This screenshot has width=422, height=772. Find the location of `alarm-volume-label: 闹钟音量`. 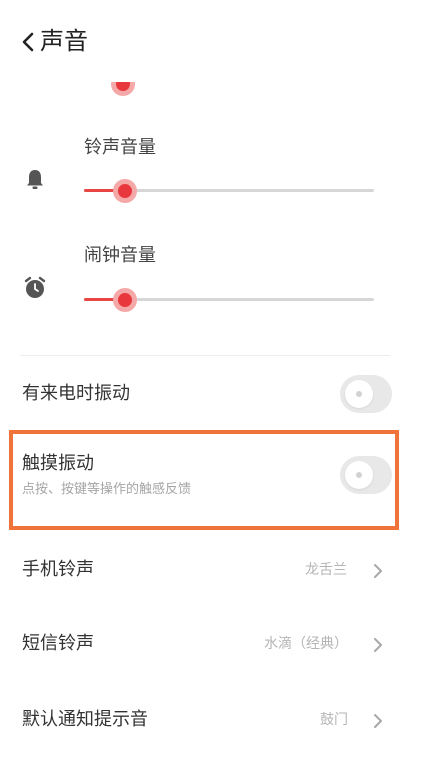

alarm-volume-label: 闹钟音量 is located at coordinates (120, 255).